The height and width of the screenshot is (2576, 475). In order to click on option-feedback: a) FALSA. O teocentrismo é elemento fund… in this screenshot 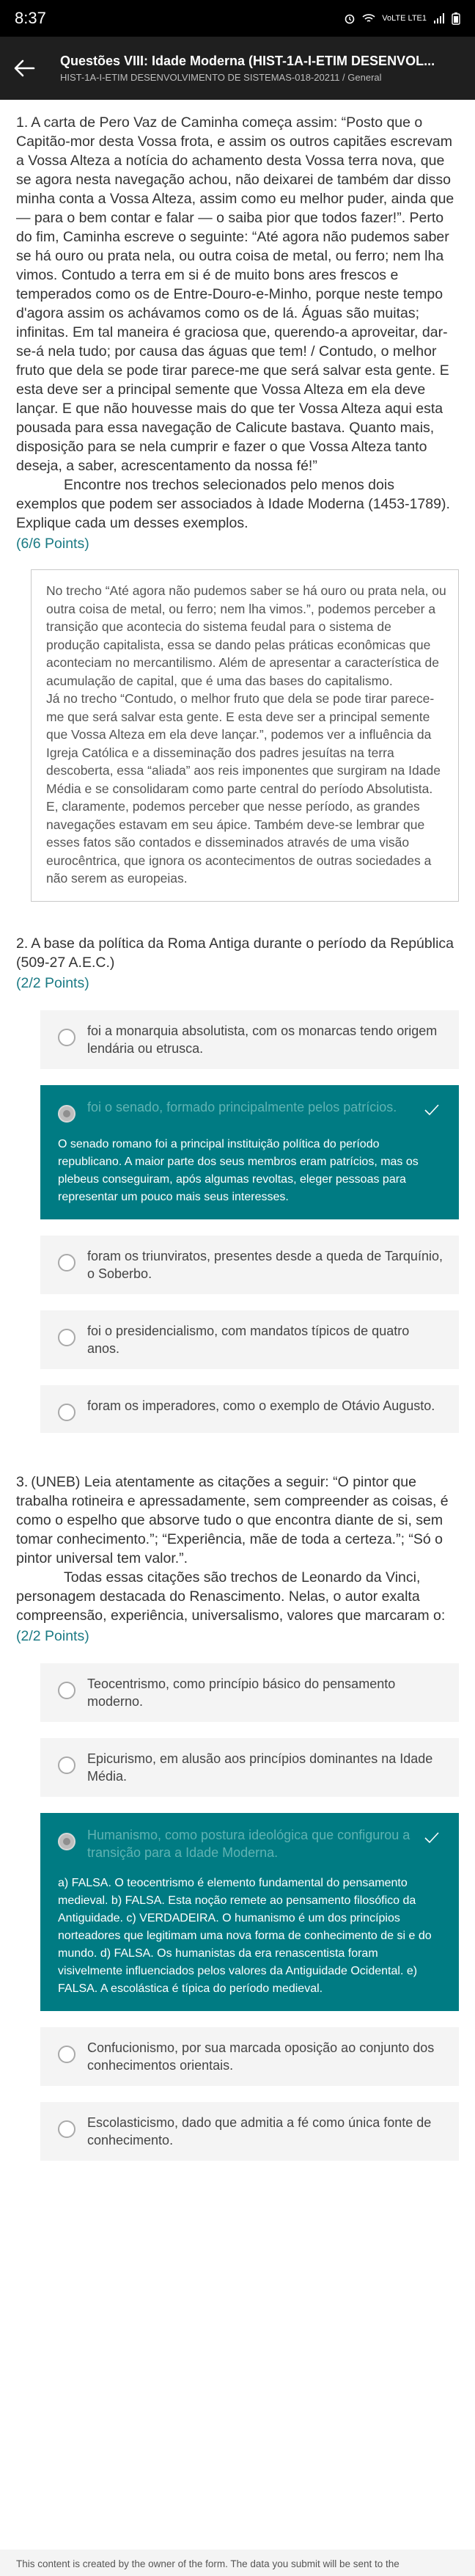, I will do `click(245, 1936)`.